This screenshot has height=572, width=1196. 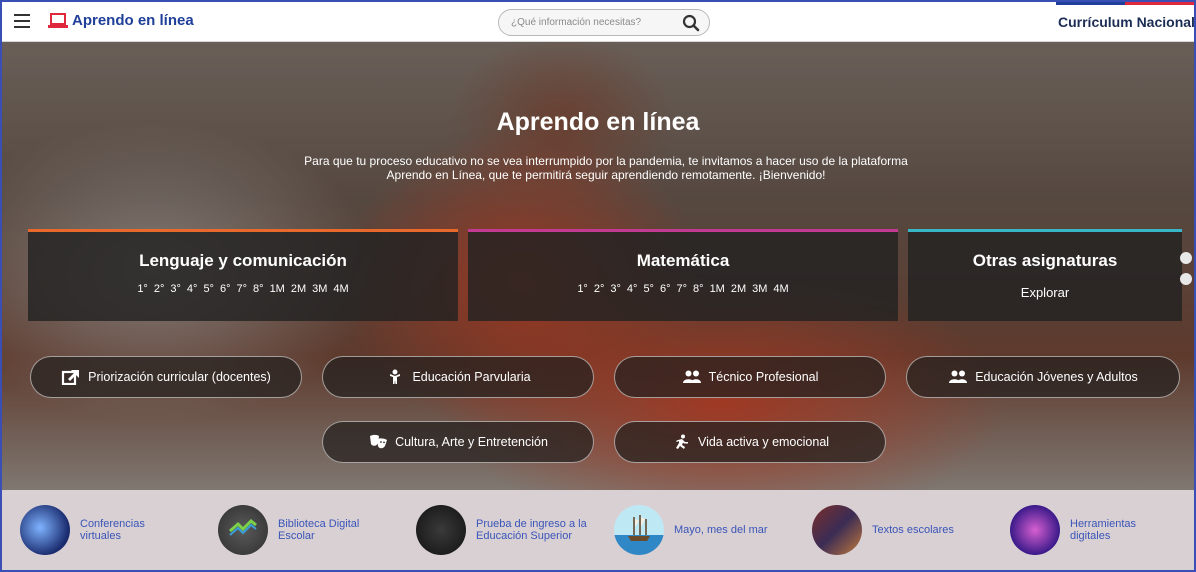 I want to click on card-title: Lenguaje y comunicación, so click(x=243, y=261).